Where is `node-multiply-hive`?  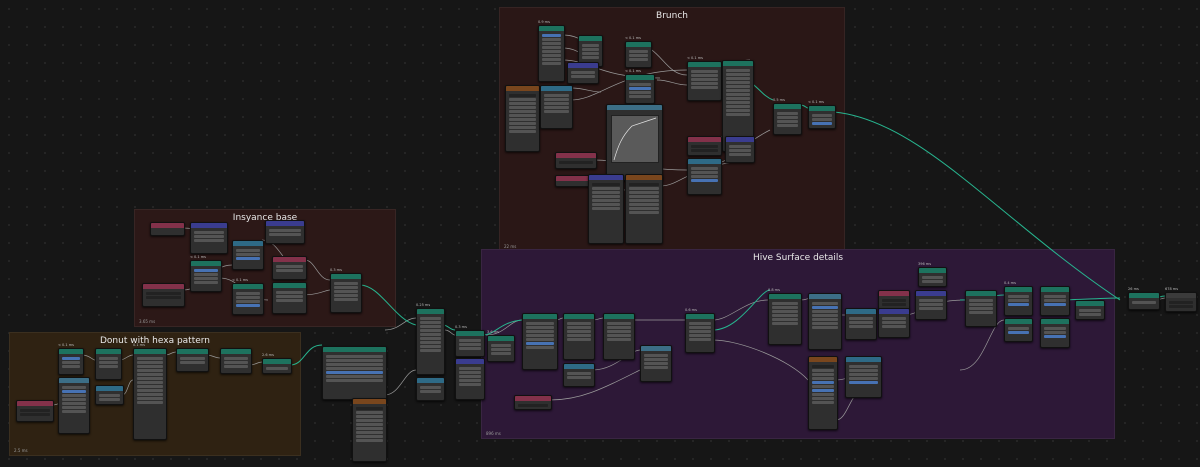
node-multiply-hive is located at coordinates (579, 375).